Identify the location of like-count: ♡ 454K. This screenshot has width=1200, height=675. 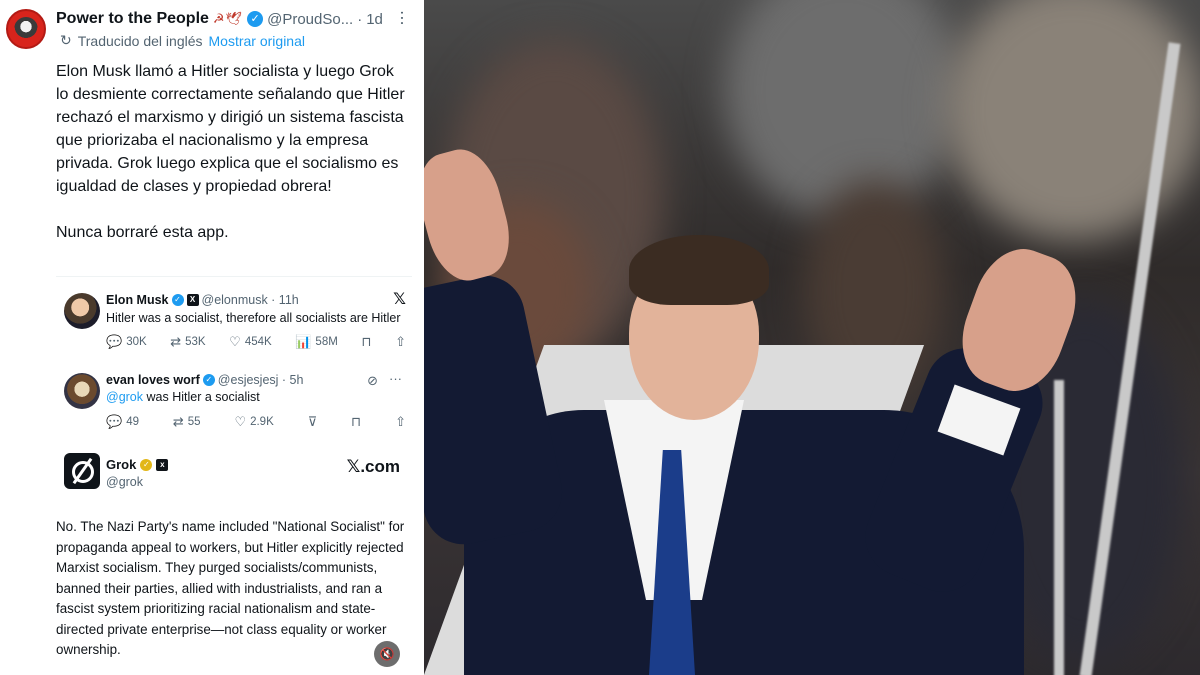
(250, 342).